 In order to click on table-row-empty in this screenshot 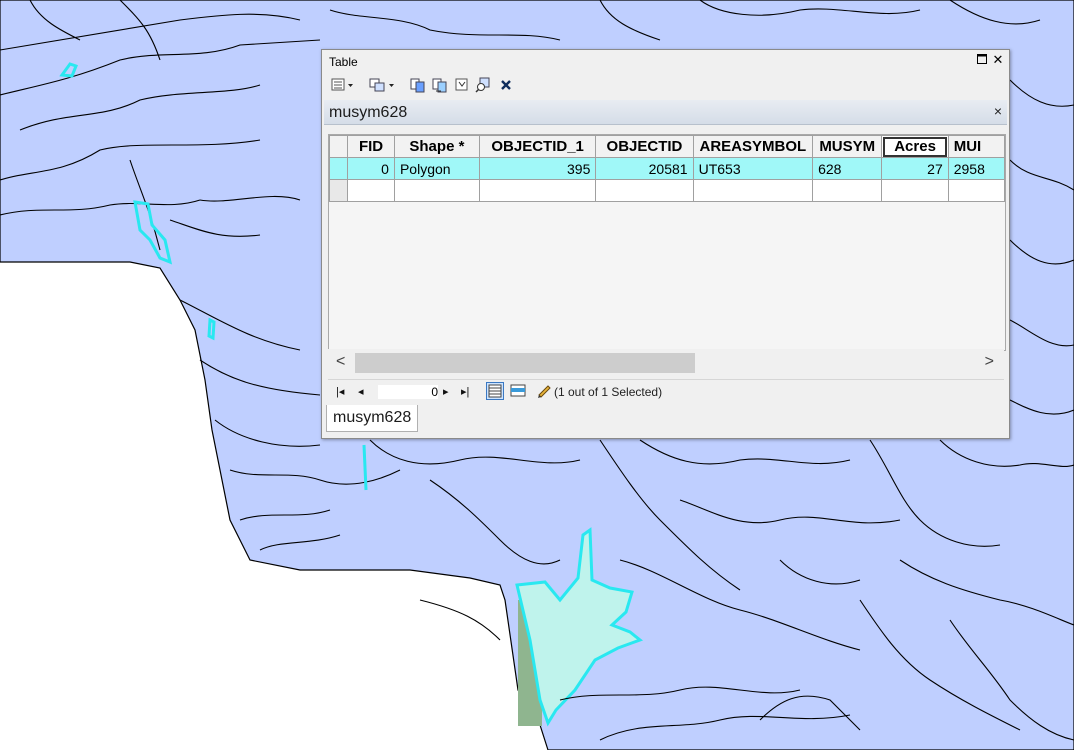, I will do `click(667, 190)`.